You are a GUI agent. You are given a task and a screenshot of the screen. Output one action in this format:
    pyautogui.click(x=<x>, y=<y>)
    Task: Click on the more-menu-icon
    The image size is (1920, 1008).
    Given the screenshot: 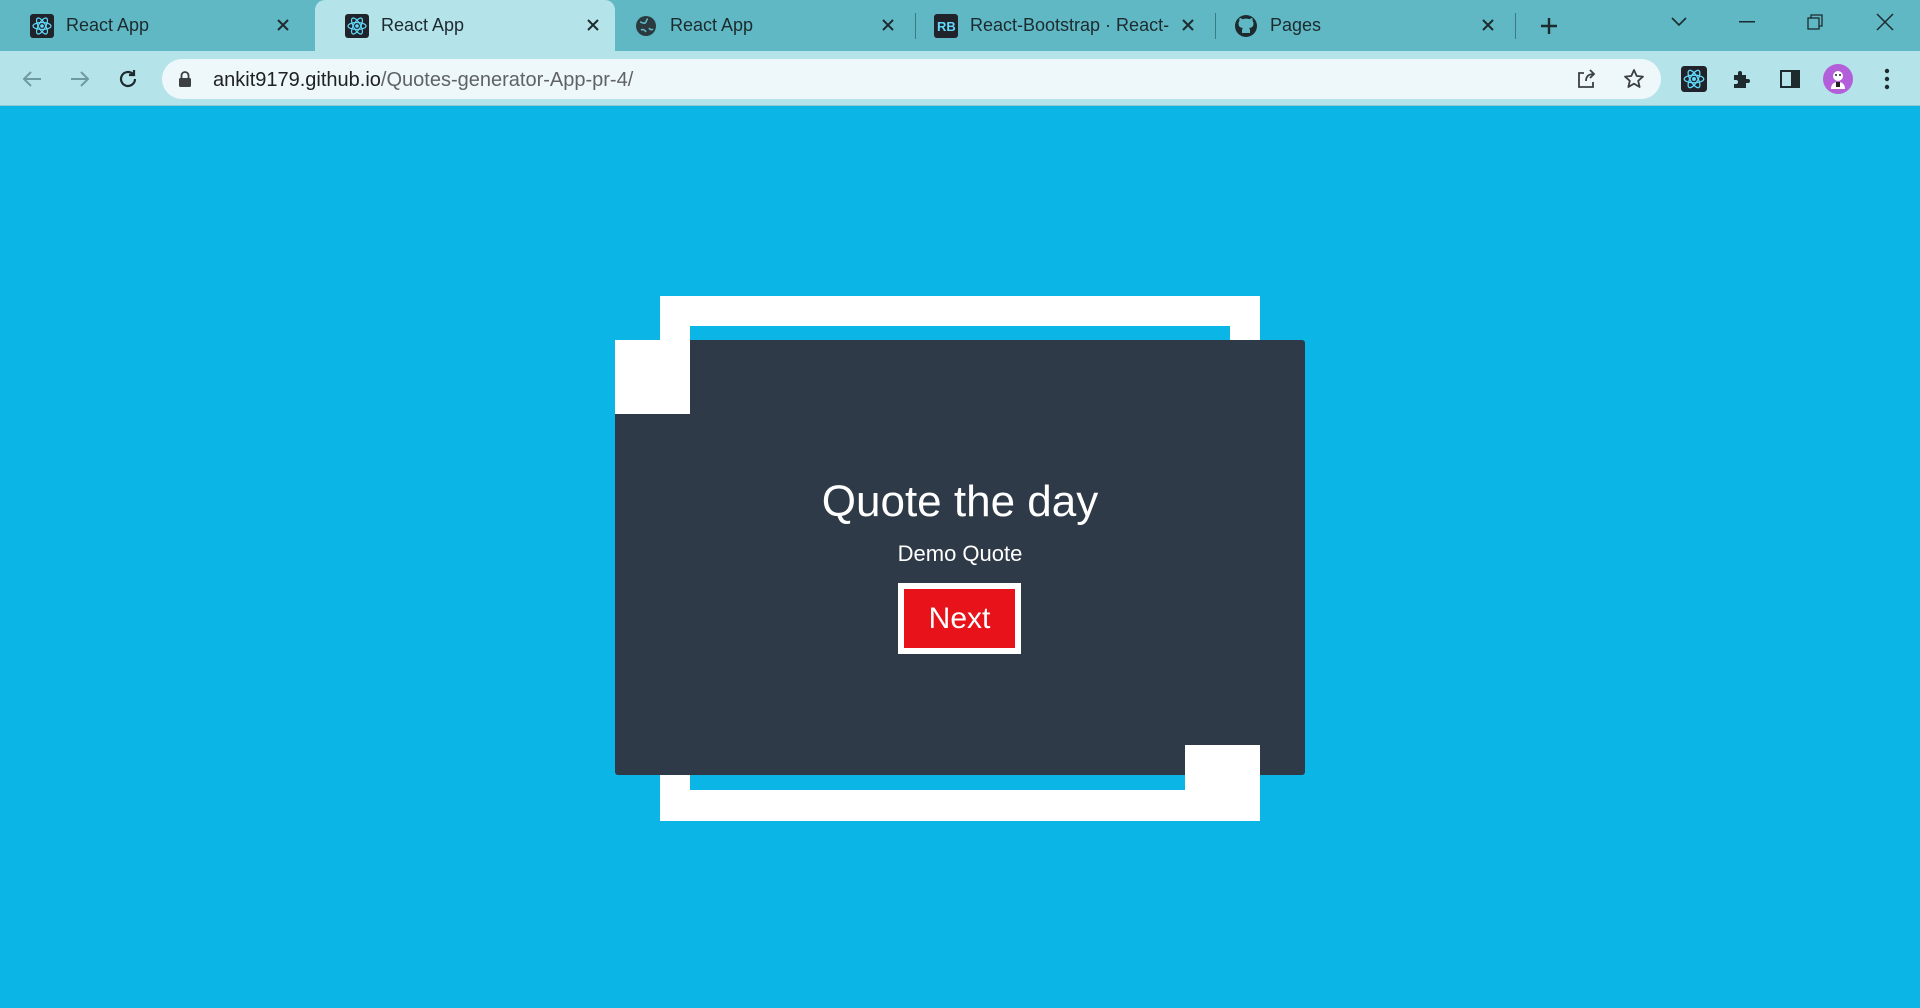 What is the action you would take?
    pyautogui.click(x=1887, y=79)
    